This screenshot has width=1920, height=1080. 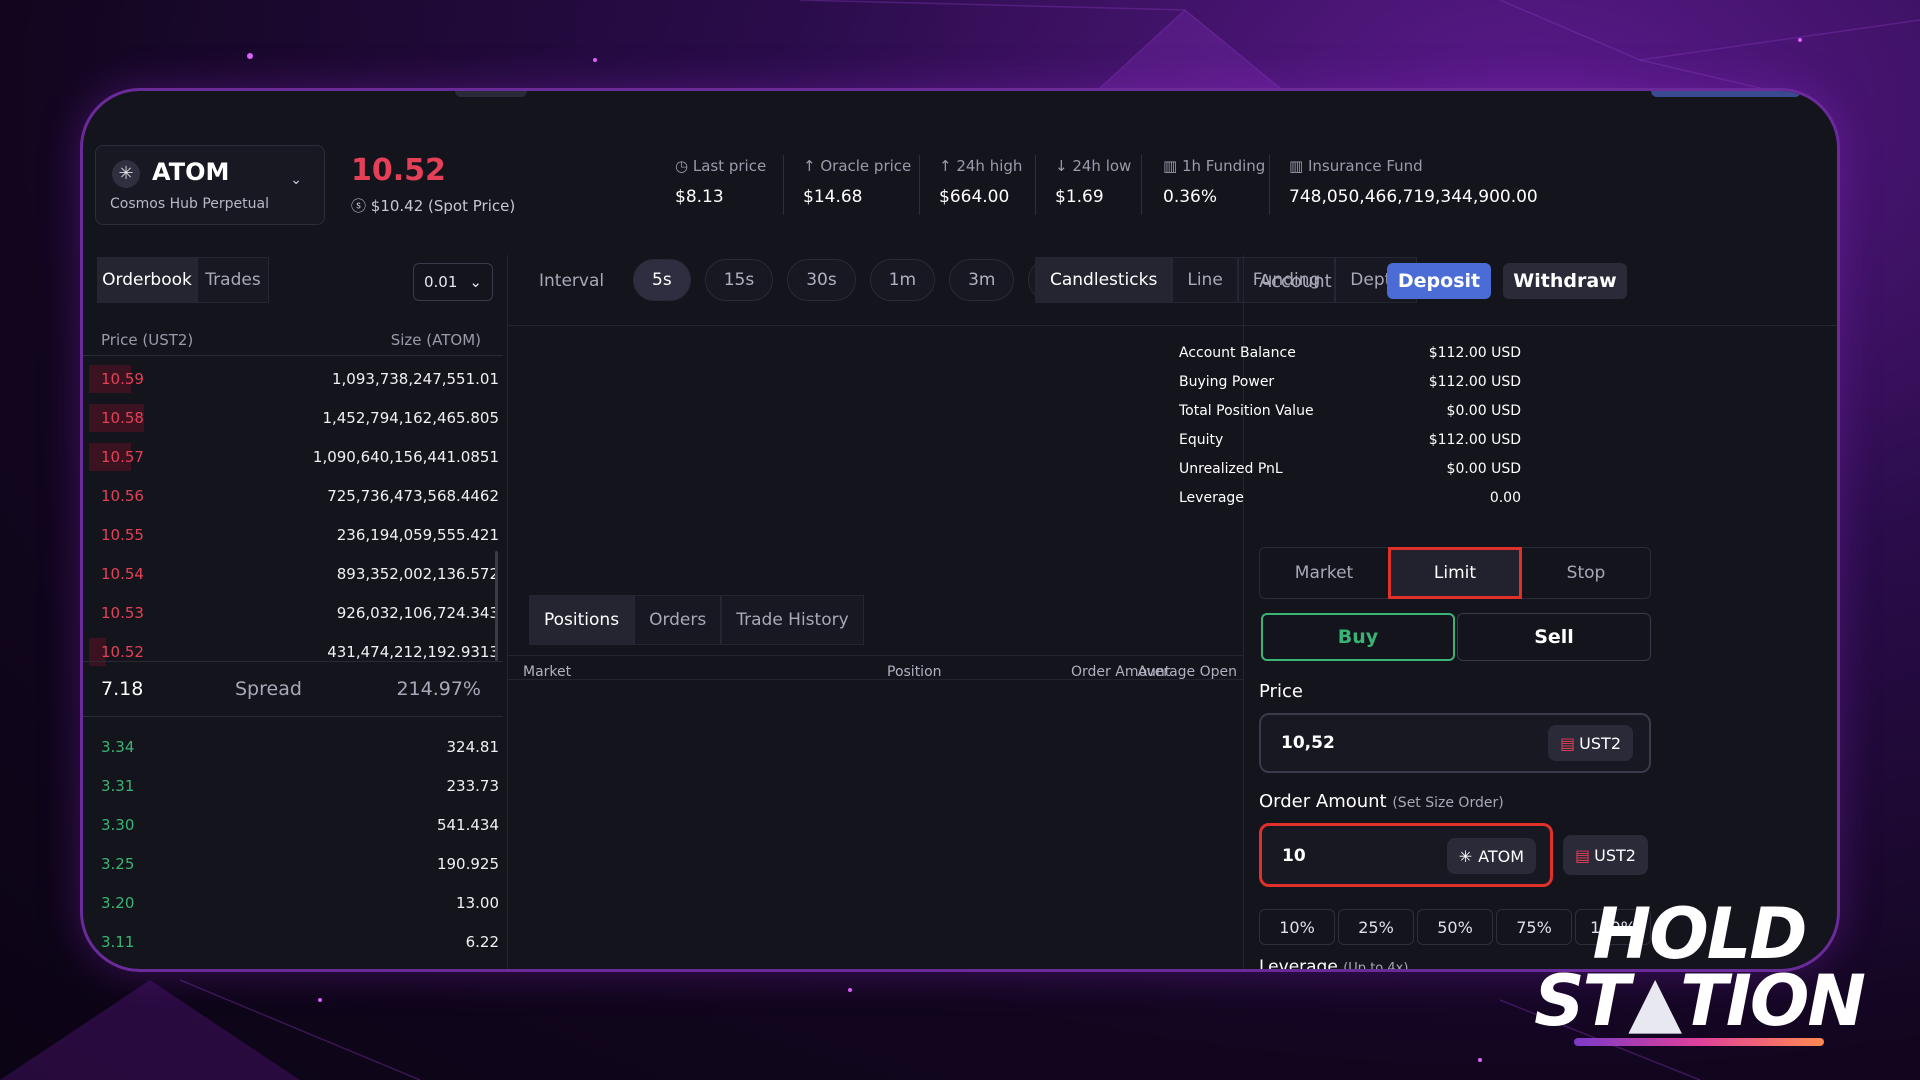 What do you see at coordinates (453, 282) in the screenshot?
I see `precision-select: 0.01 ⌄` at bounding box center [453, 282].